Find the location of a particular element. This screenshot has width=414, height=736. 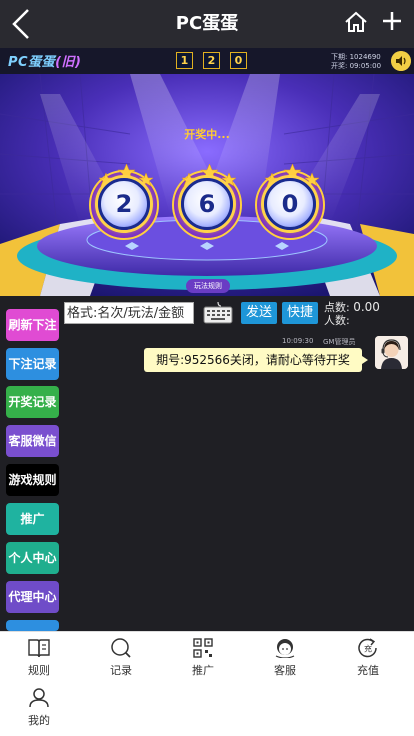

sidebar-item-promote: 推广 is located at coordinates (32, 519).